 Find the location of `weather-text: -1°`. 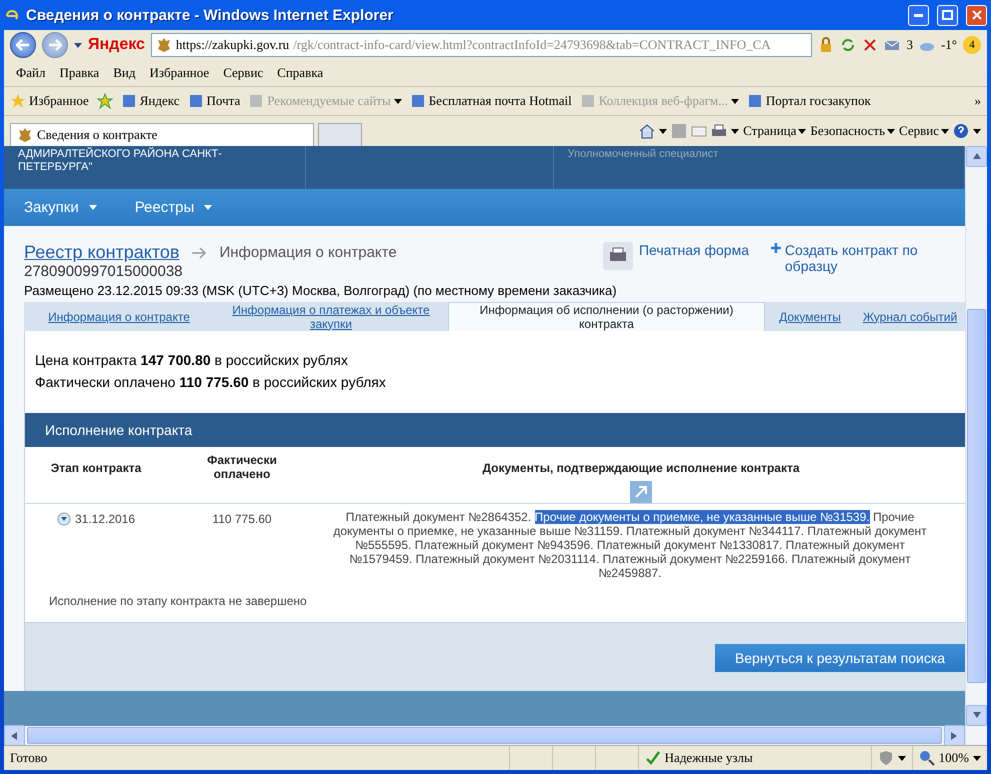

weather-text: -1° is located at coordinates (948, 45).